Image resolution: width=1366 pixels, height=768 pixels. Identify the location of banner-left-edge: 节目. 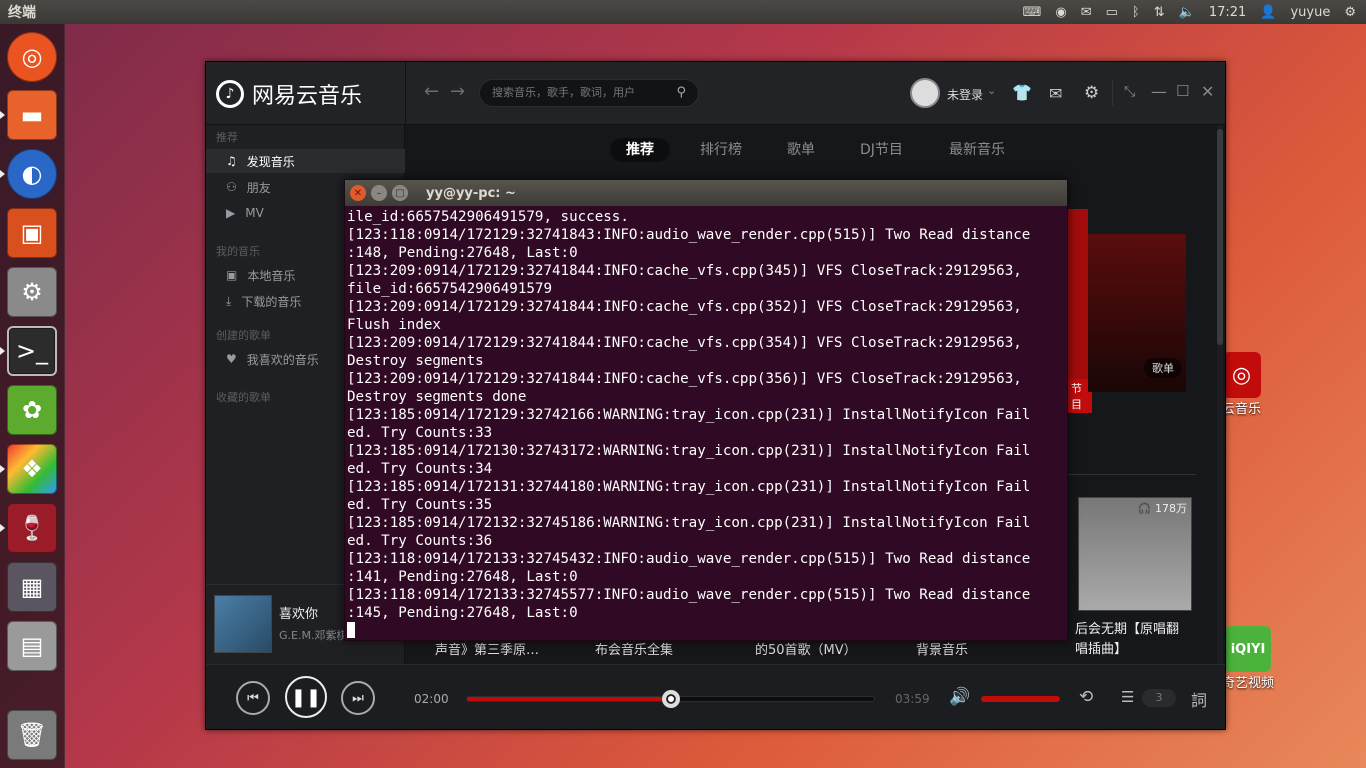
(1080, 311).